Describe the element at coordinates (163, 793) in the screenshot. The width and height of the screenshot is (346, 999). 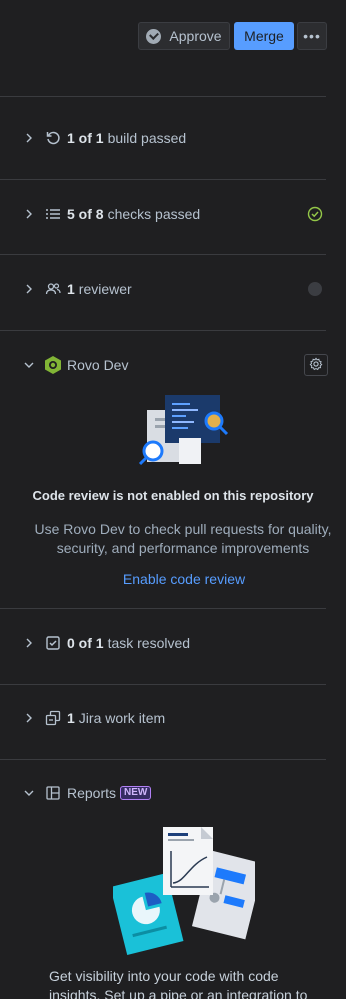
I see `reports-row: Reports NEW` at that location.